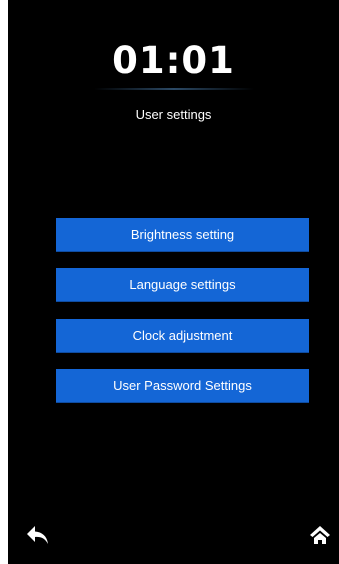 This screenshot has height=564, width=339. What do you see at coordinates (174, 89) in the screenshot?
I see `header-divider` at bounding box center [174, 89].